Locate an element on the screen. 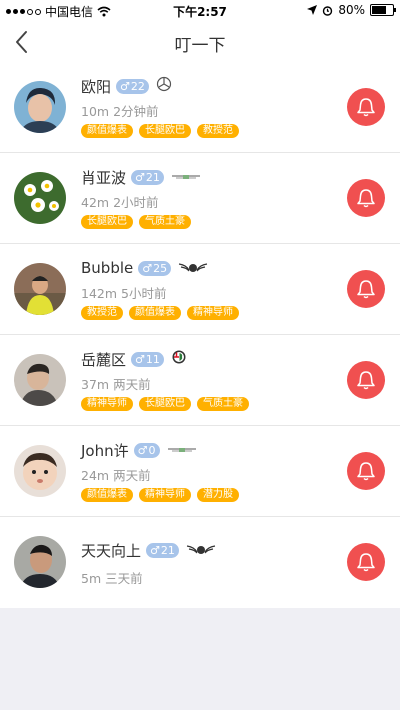  mercedes-logo-icon is located at coordinates (164, 86).